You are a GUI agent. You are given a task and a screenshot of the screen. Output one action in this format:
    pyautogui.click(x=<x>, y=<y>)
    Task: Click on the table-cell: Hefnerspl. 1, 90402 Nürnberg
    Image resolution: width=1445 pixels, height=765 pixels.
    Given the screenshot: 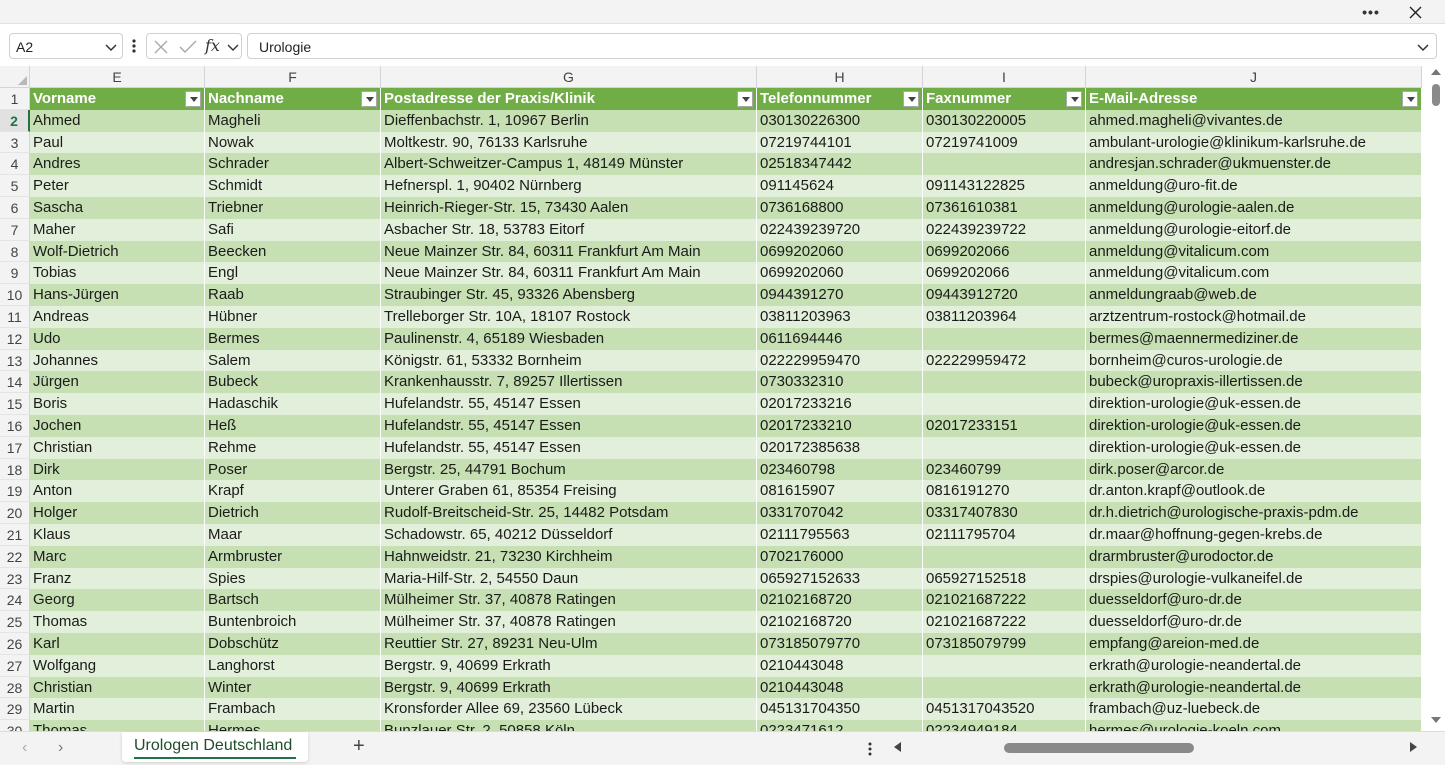 What is the action you would take?
    pyautogui.click(x=569, y=186)
    